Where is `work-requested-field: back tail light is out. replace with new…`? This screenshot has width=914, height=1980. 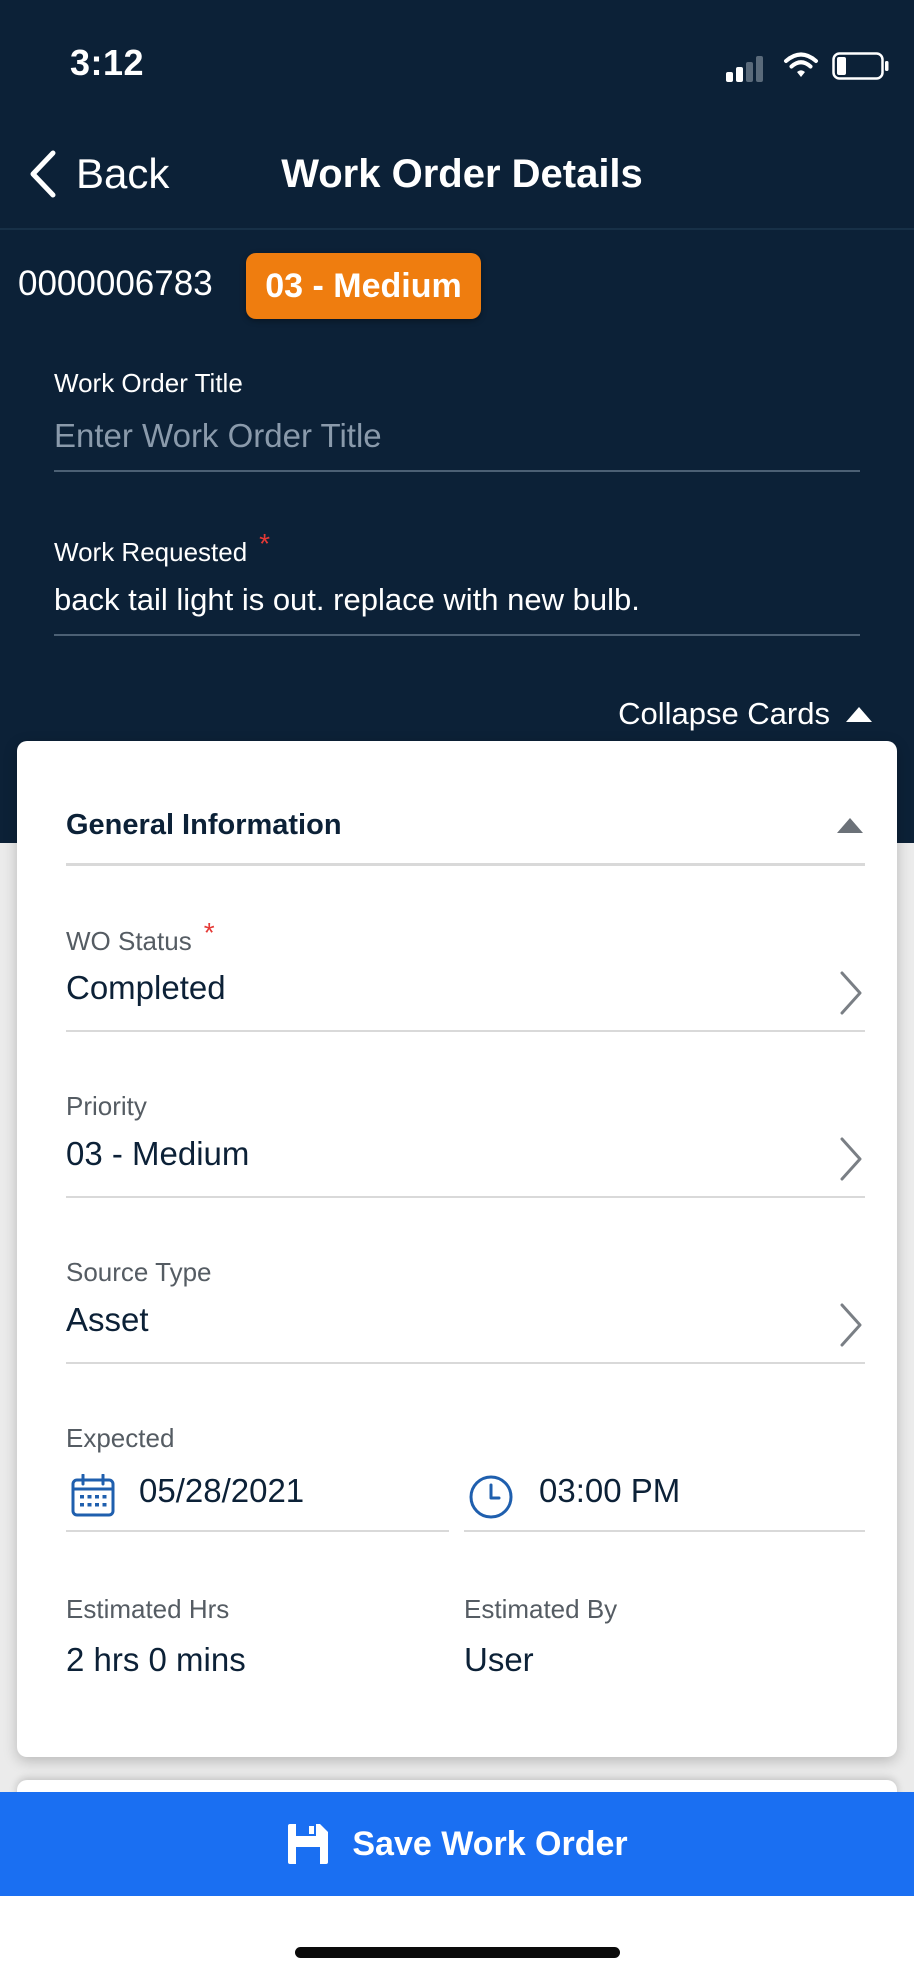 work-requested-field: back tail light is out. replace with new… is located at coordinates (347, 600).